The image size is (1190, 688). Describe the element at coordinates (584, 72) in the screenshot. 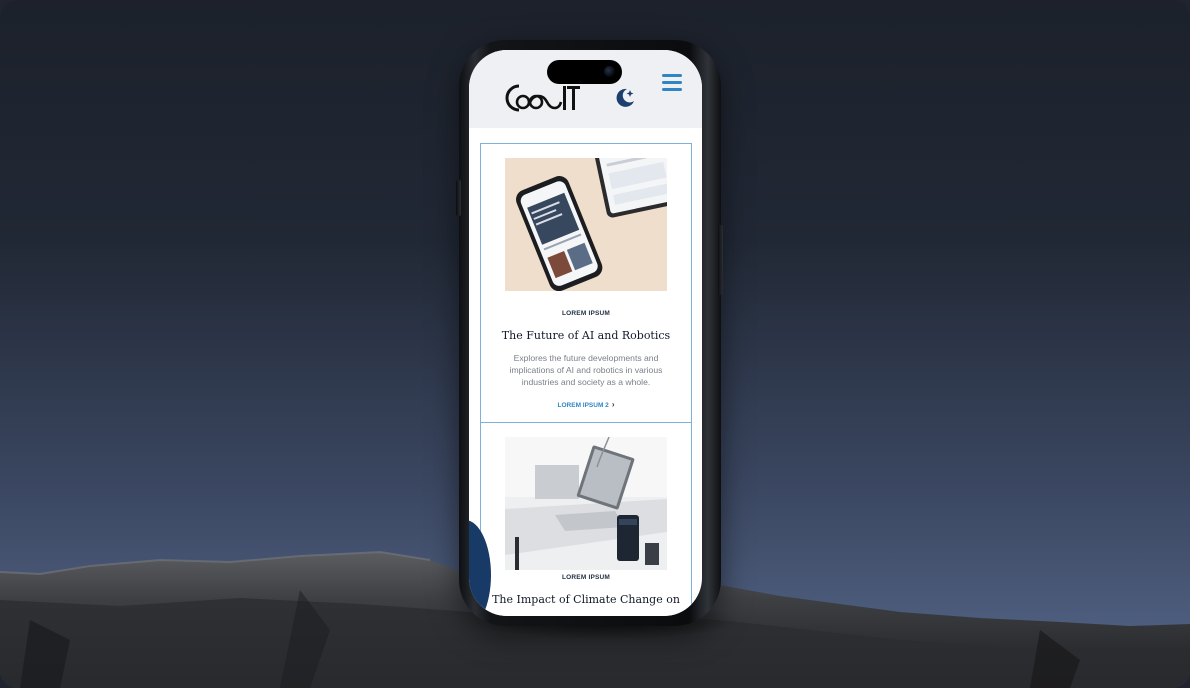

I see `dynamic-island` at that location.